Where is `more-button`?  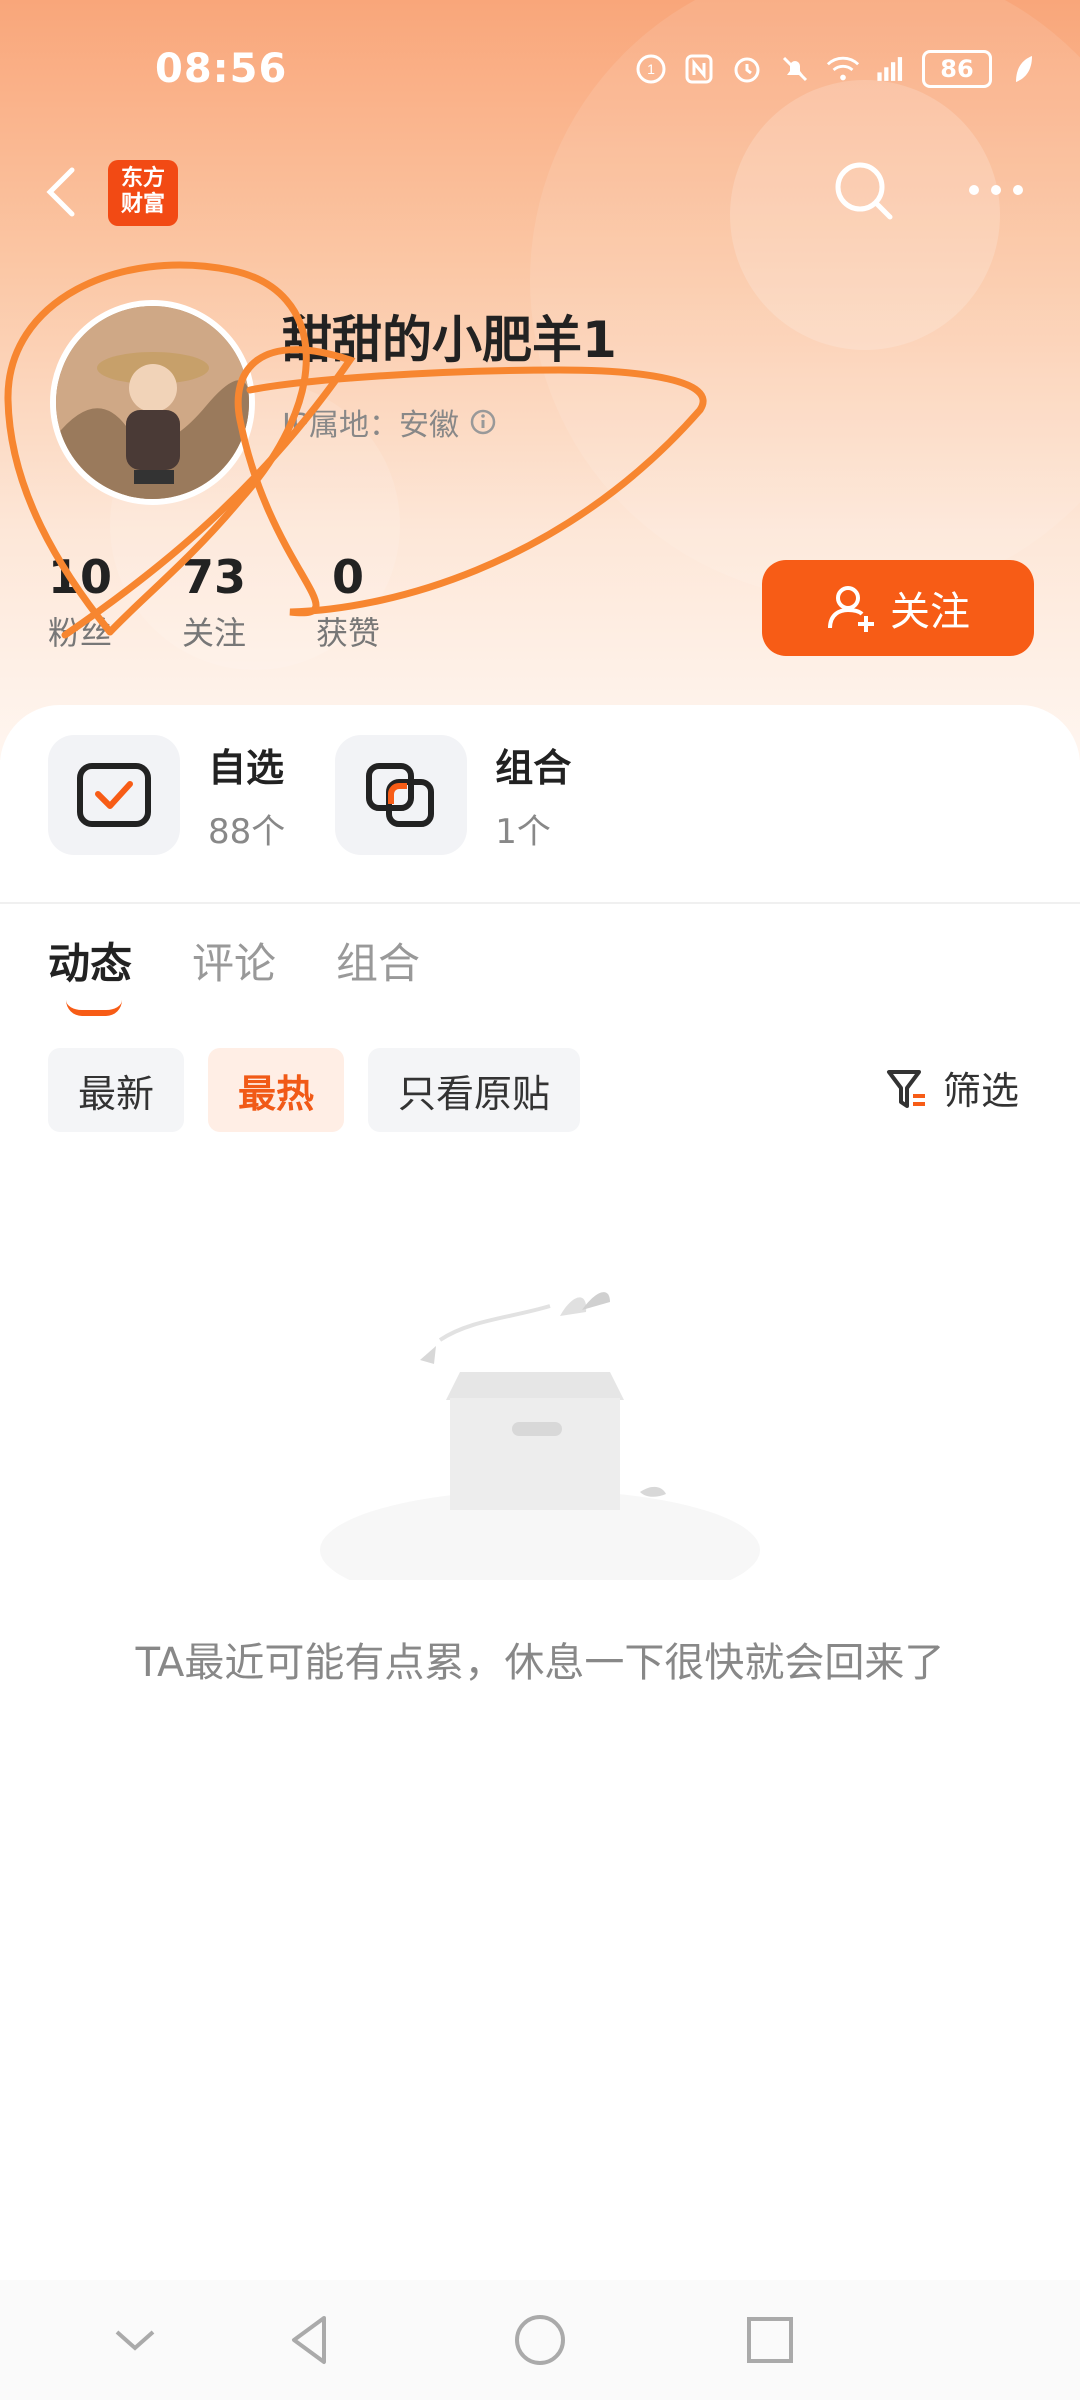
more-button is located at coordinates (996, 190).